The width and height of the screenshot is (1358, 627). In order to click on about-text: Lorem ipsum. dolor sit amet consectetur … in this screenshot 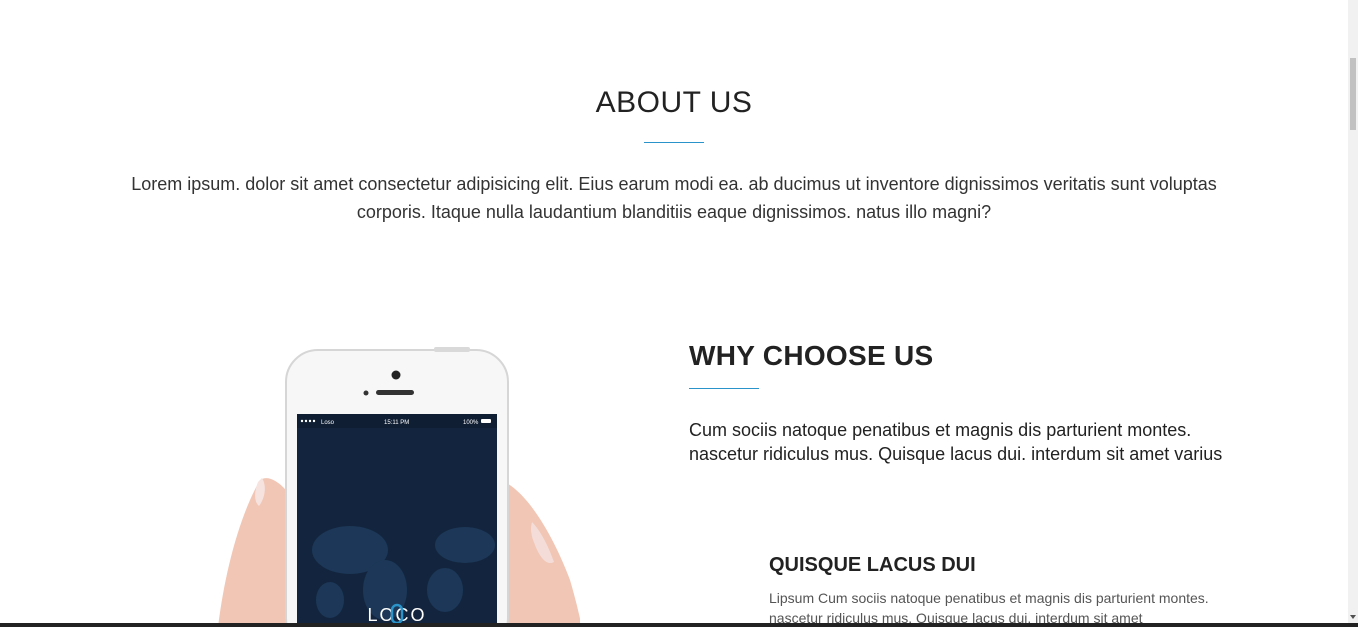, I will do `click(674, 198)`.